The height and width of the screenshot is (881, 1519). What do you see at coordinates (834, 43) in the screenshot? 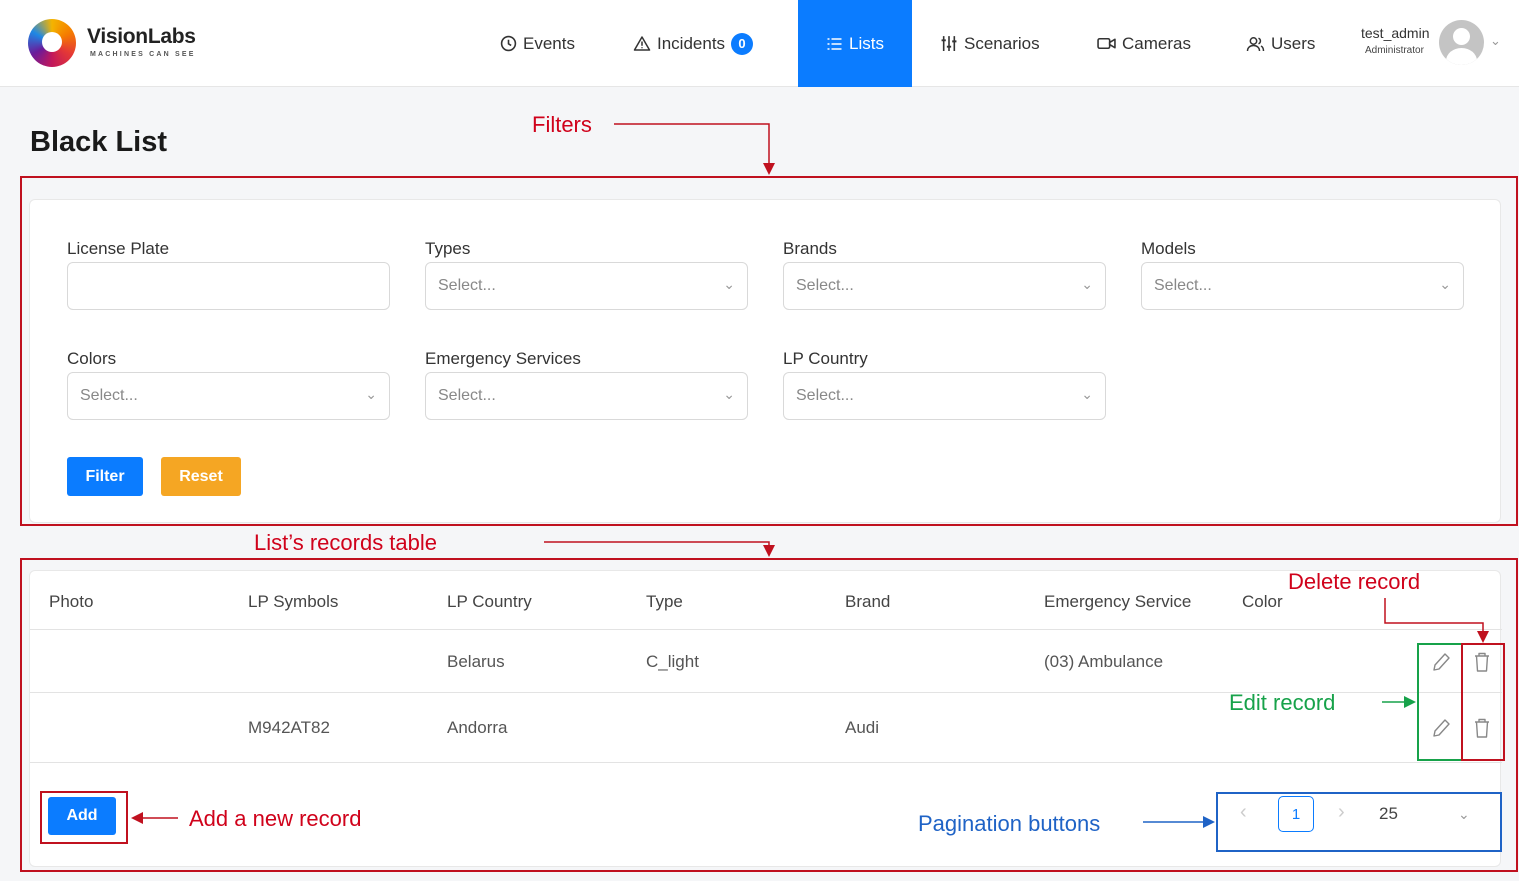
I see `list-icon` at bounding box center [834, 43].